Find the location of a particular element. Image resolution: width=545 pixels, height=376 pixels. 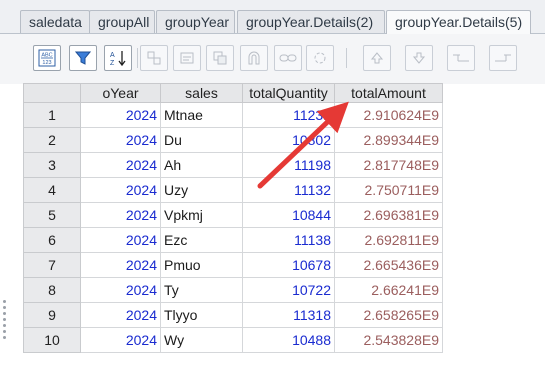

table-row: 6 2024 Ezc 11138 2.692811E9 is located at coordinates (233, 240).